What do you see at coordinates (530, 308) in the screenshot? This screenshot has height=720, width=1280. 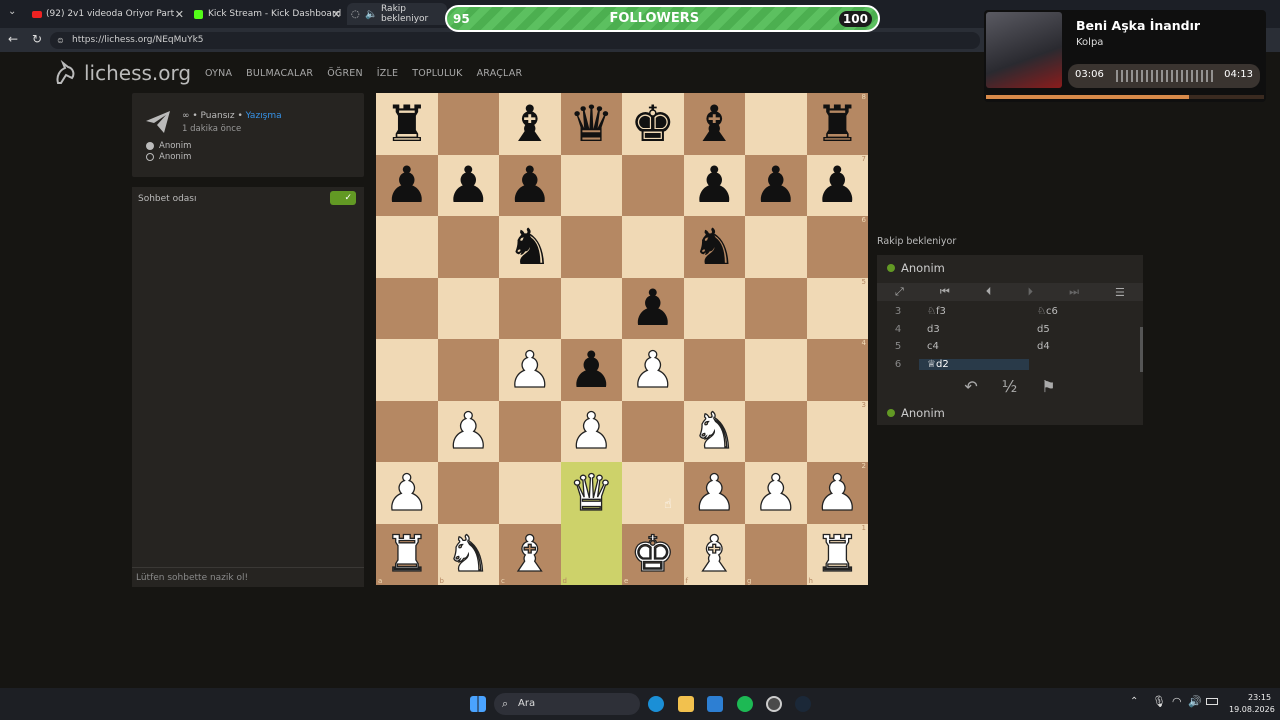 I see `square-c5` at bounding box center [530, 308].